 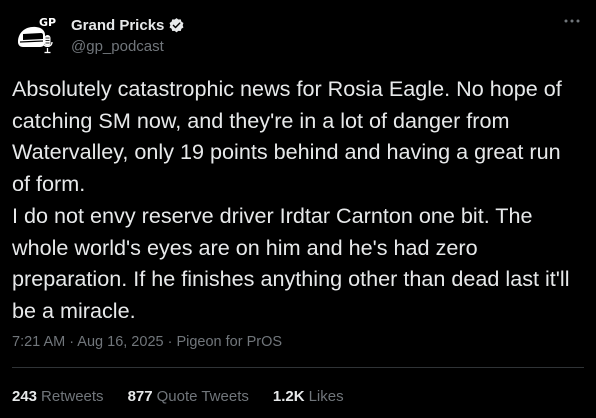 What do you see at coordinates (72, 396) in the screenshot?
I see `retweets-label: Retweets` at bounding box center [72, 396].